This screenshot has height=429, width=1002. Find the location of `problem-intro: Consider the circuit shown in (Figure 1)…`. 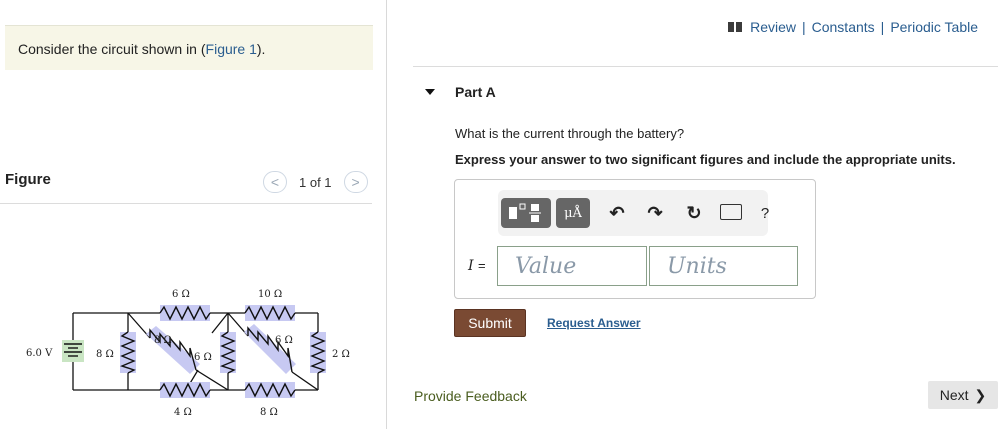

problem-intro: Consider the circuit shown in (Figure 1)… is located at coordinates (189, 47).